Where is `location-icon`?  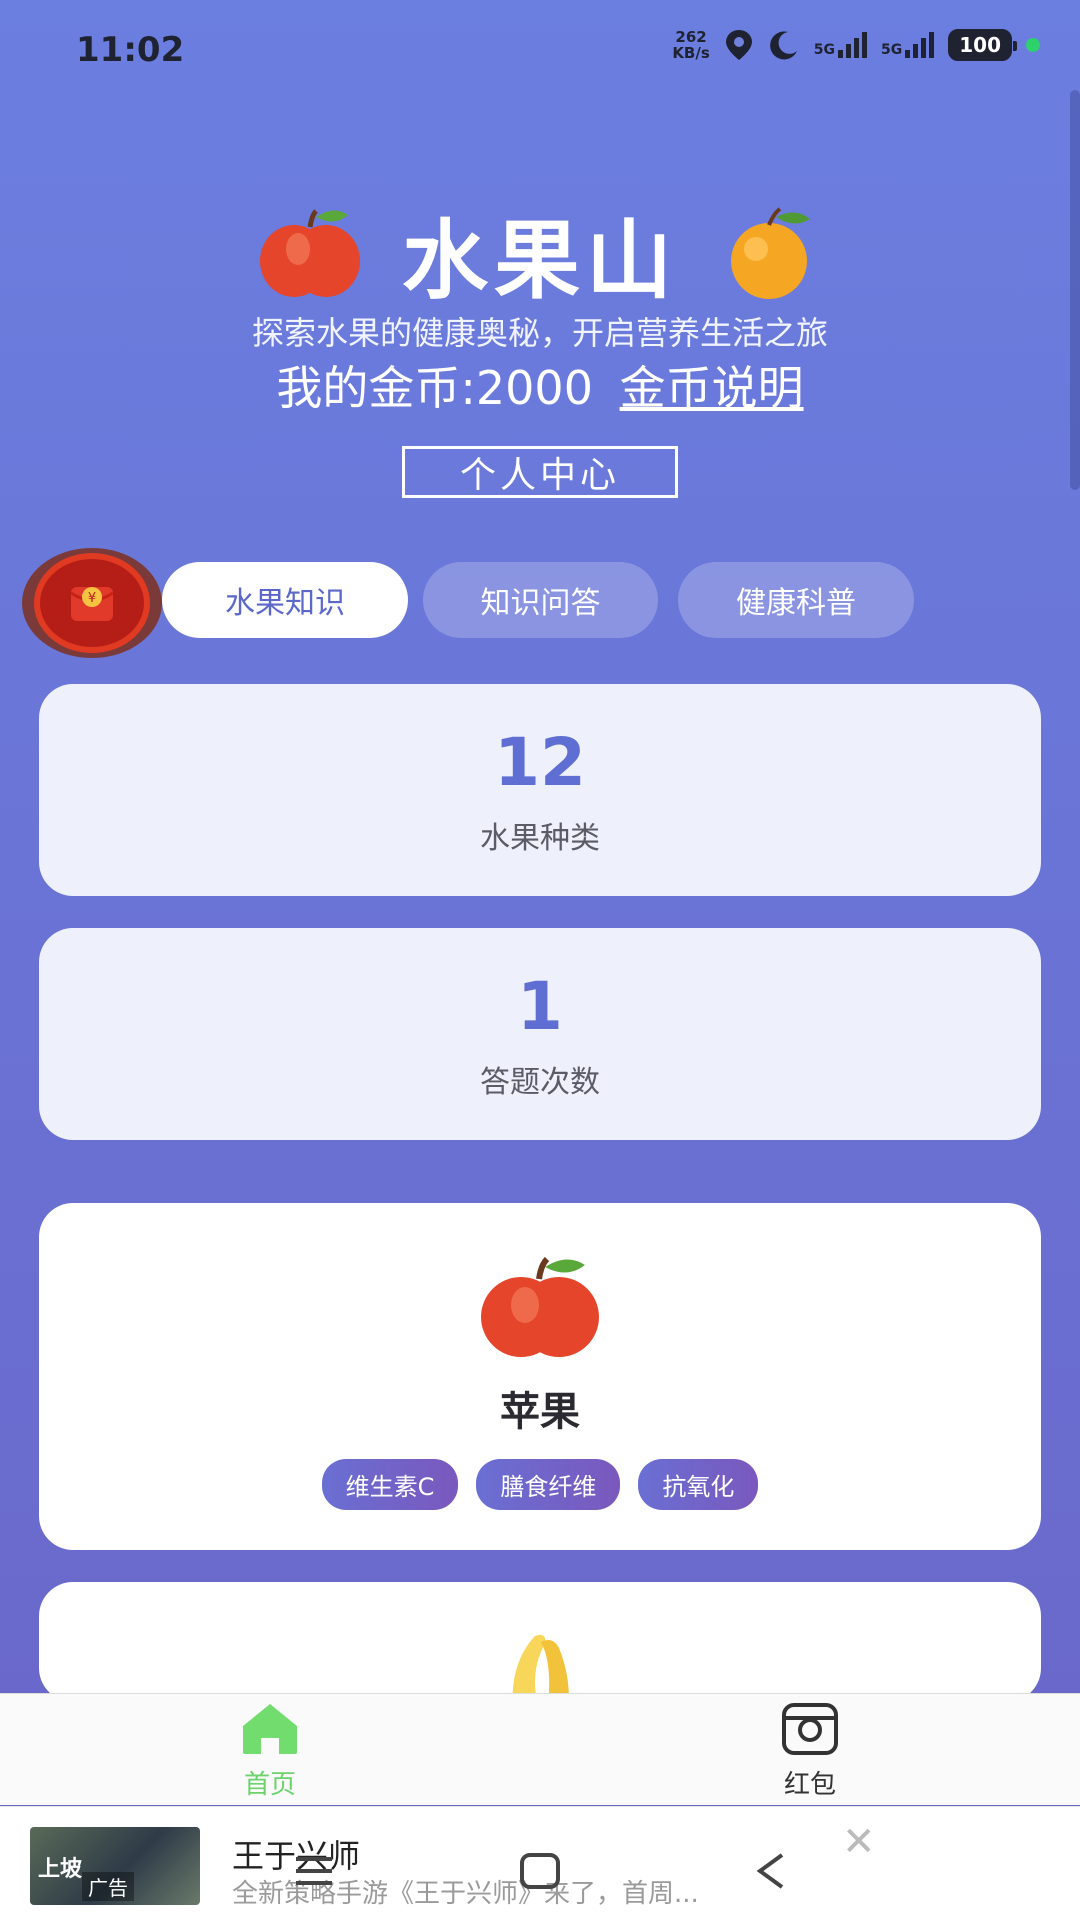
location-icon is located at coordinates (738, 45).